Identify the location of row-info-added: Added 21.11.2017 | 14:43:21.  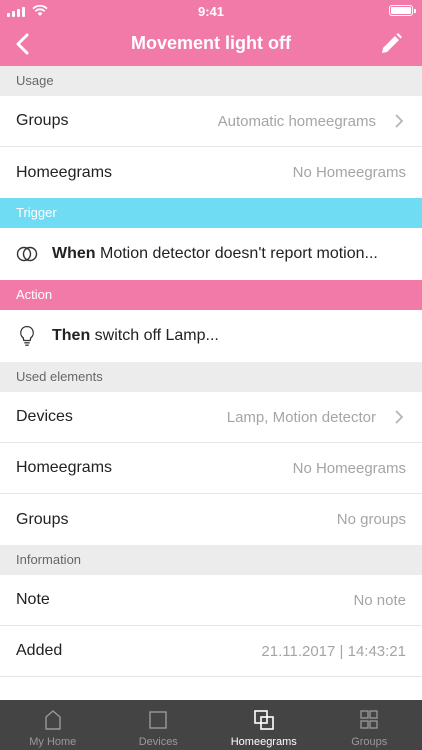
(211, 651).